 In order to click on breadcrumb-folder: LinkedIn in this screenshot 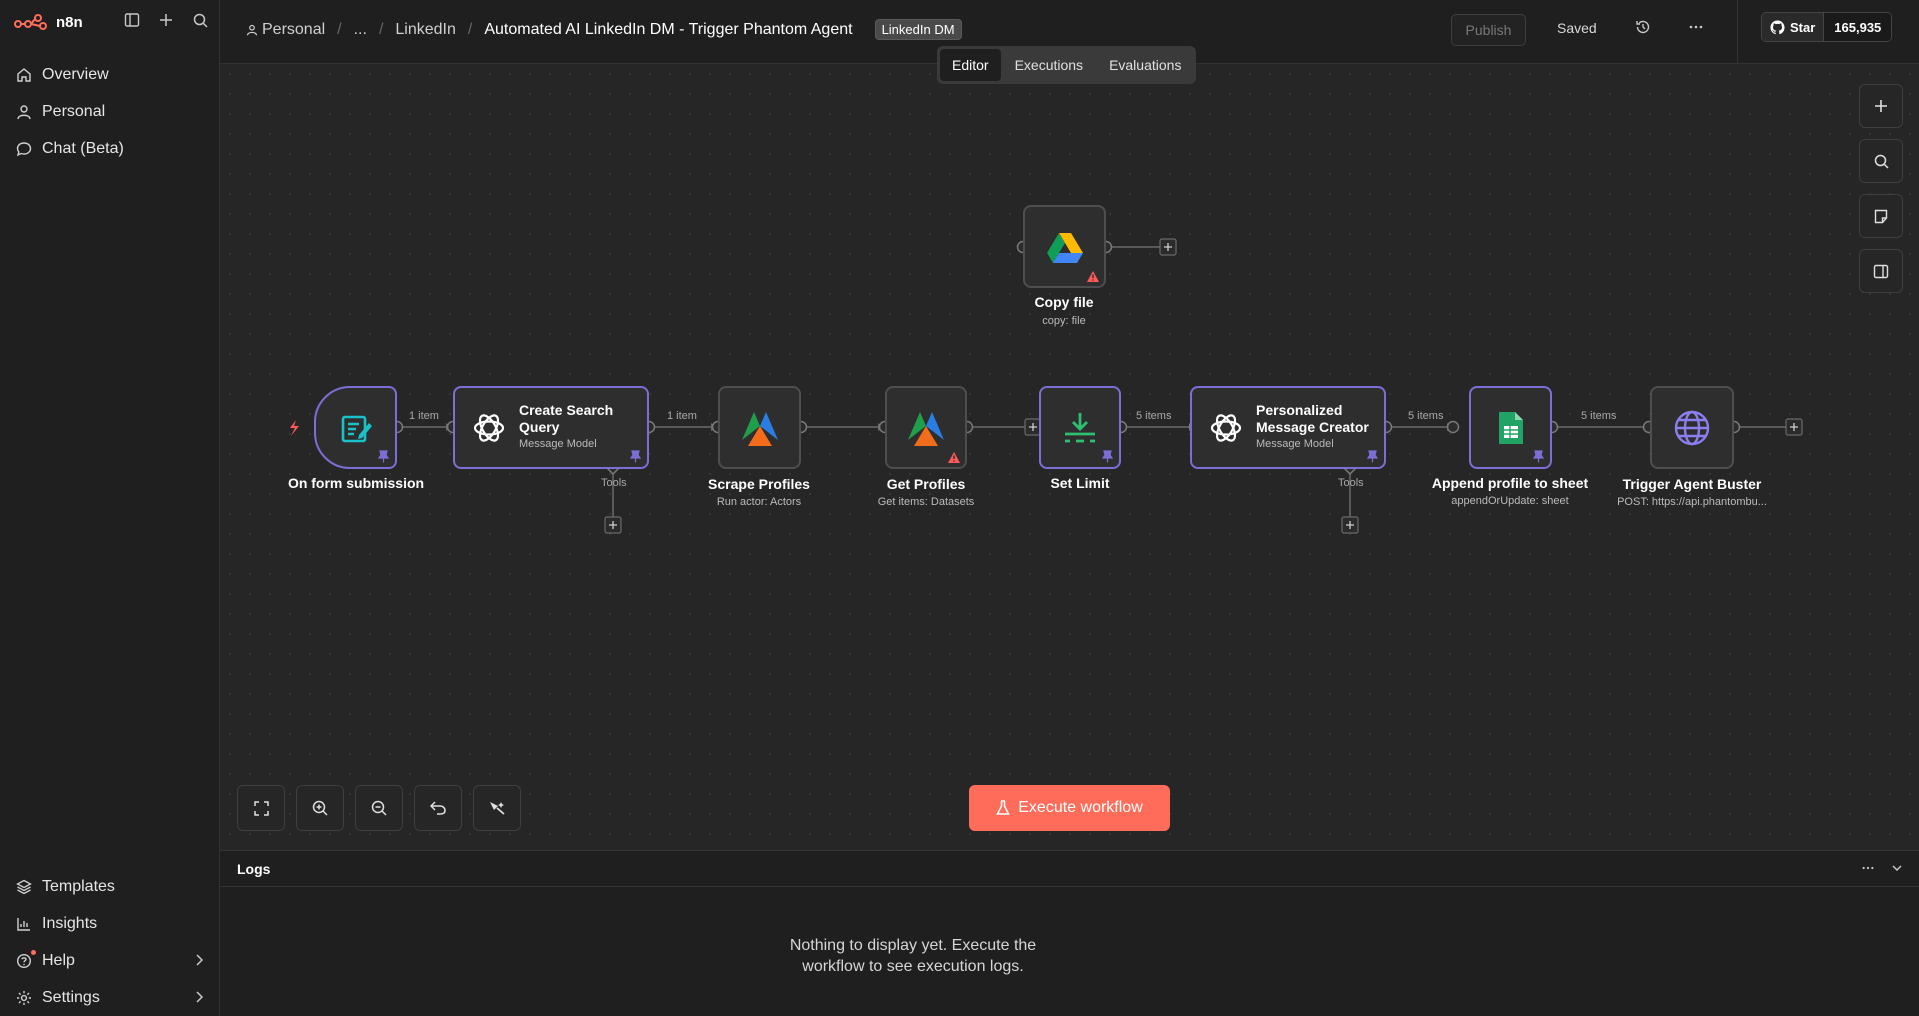, I will do `click(425, 30)`.